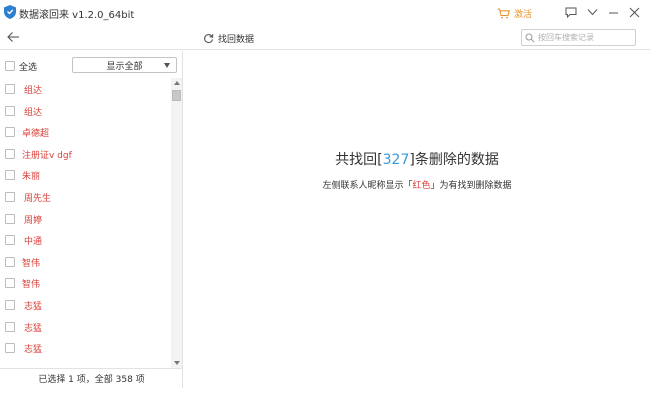 This screenshot has width=650, height=404. Describe the element at coordinates (177, 363) in the screenshot. I see `scroll-down-icon` at that location.